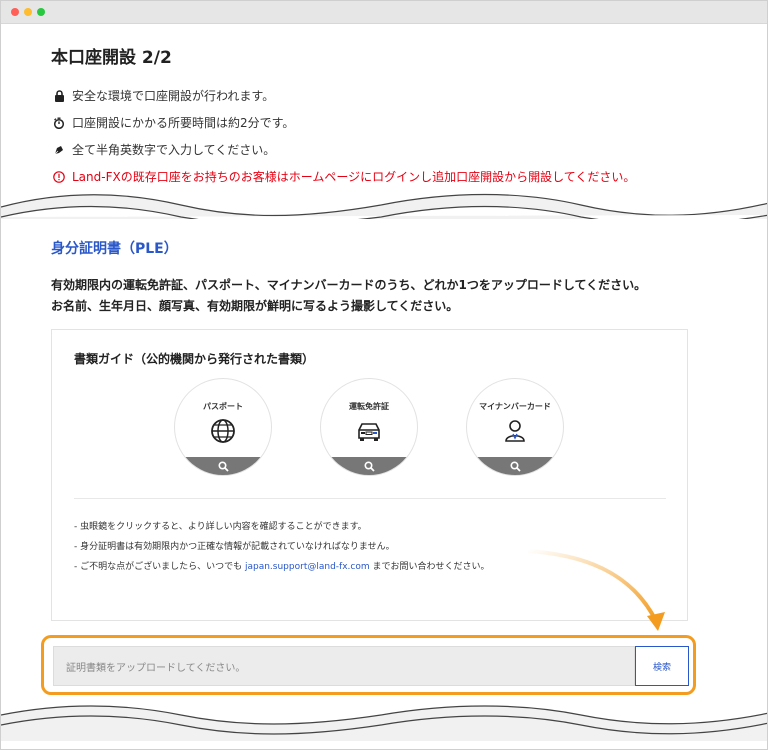 The width and height of the screenshot is (768, 750). What do you see at coordinates (41, 12) in the screenshot?
I see `maximize-window-button` at bounding box center [41, 12].